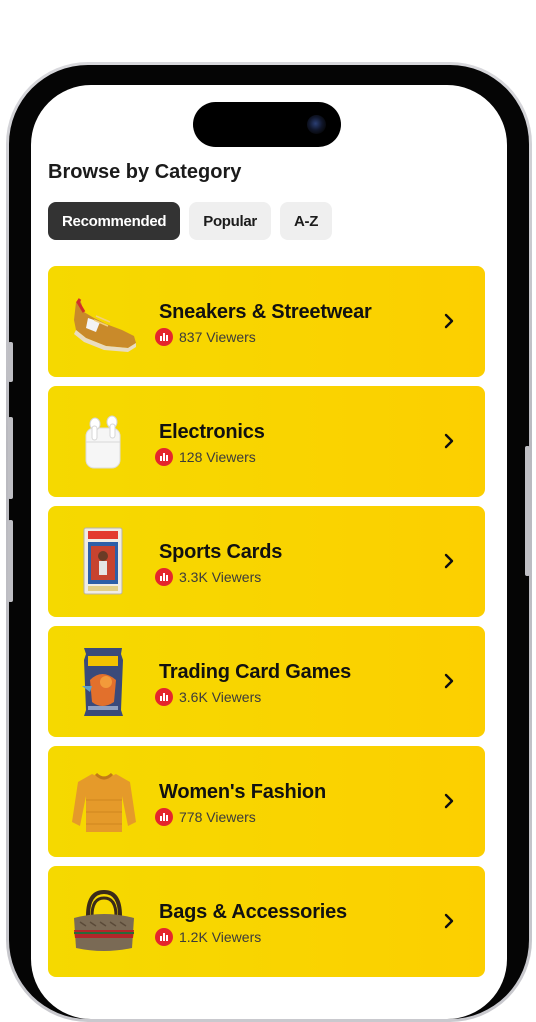 The width and height of the screenshot is (536, 1022). I want to click on category-title: Sneakers & Streetwear, so click(265, 312).